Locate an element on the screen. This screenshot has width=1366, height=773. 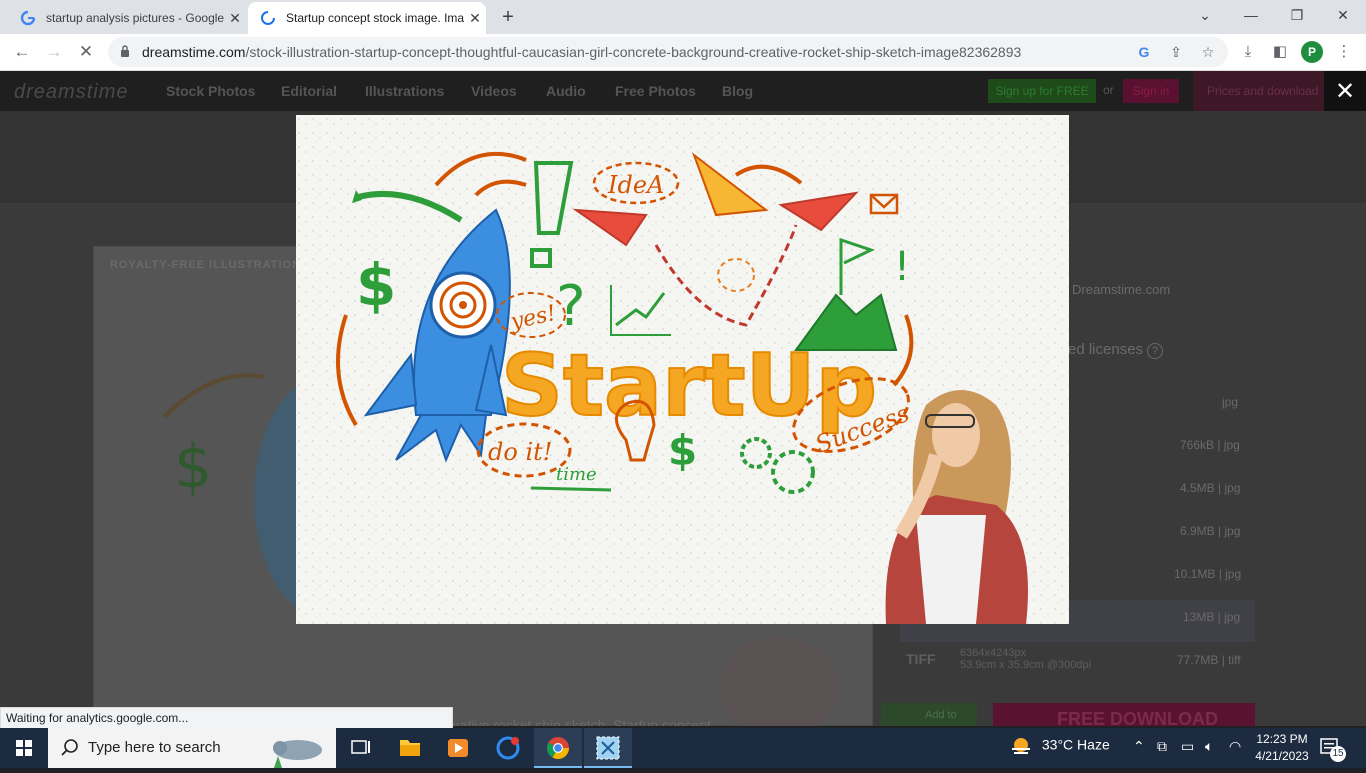
size-option: 13MB | jpg is located at coordinates (1211, 617).